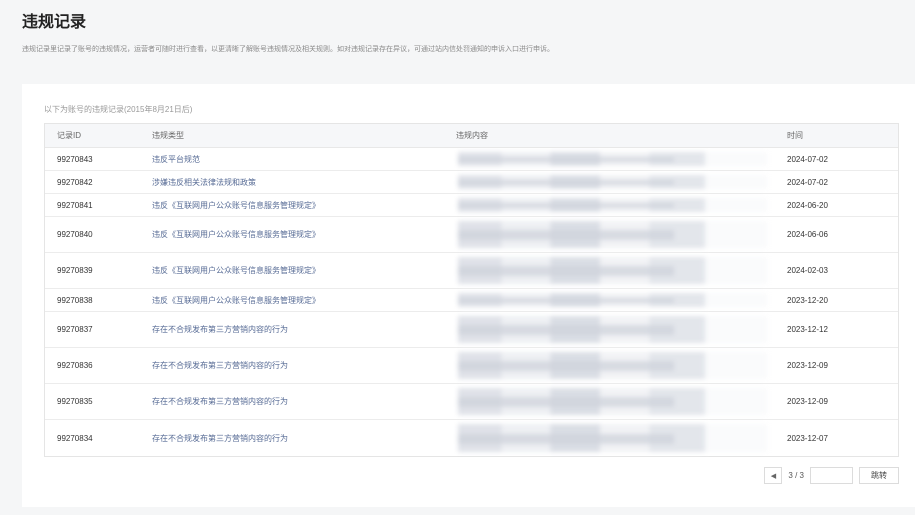 This screenshot has height=515, width=915. I want to click on page-title: 违规记录, so click(54, 22).